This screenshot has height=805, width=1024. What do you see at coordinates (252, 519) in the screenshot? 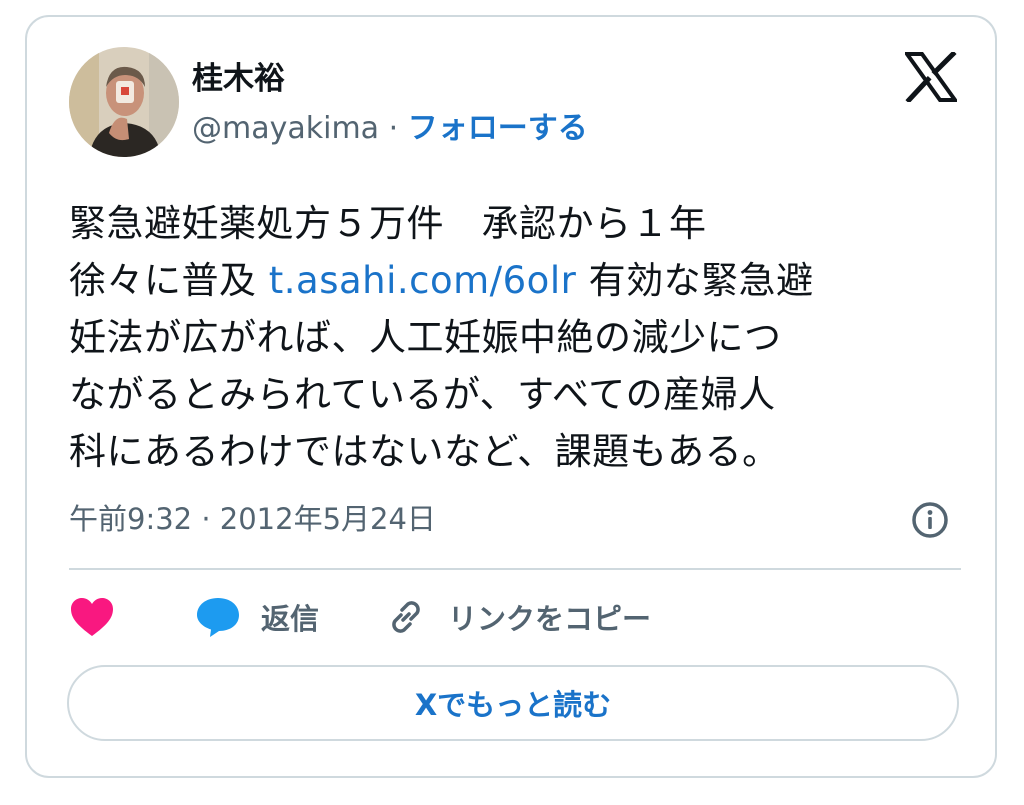
I see `tweet-timestamp: 午前9:32 · 2012年5月24日` at bounding box center [252, 519].